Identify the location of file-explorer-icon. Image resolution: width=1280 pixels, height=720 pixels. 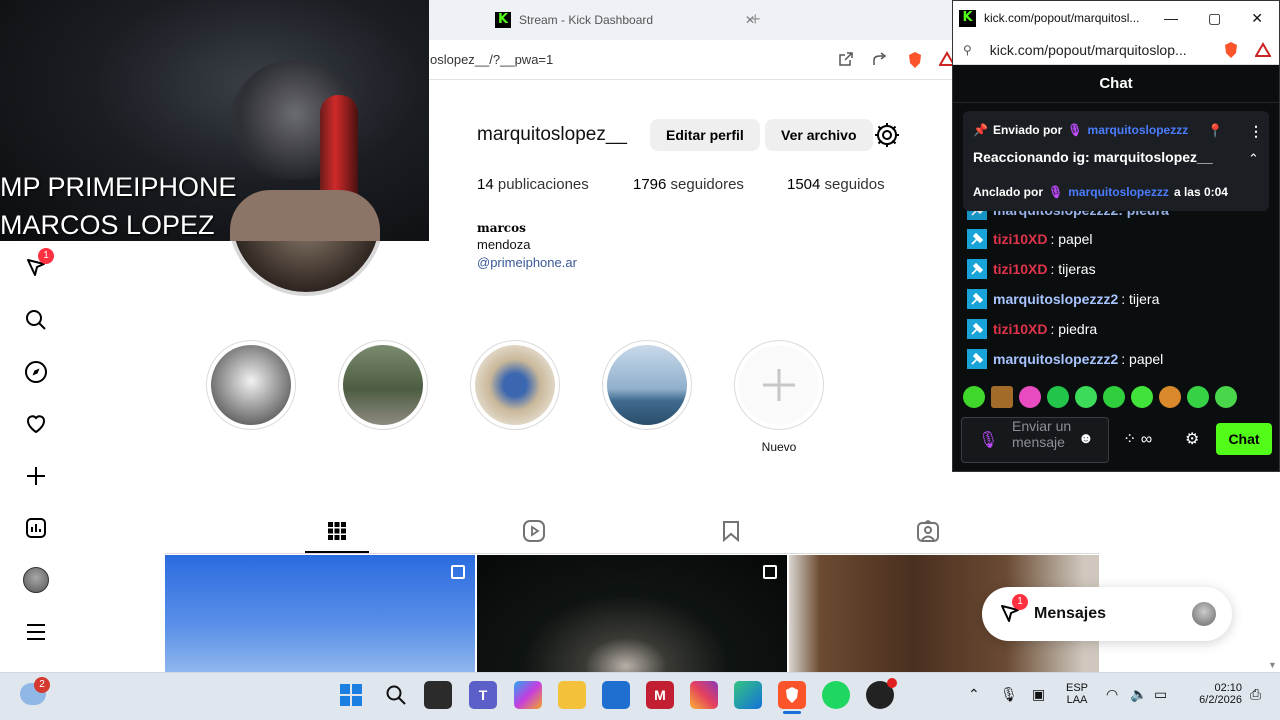
(572, 695).